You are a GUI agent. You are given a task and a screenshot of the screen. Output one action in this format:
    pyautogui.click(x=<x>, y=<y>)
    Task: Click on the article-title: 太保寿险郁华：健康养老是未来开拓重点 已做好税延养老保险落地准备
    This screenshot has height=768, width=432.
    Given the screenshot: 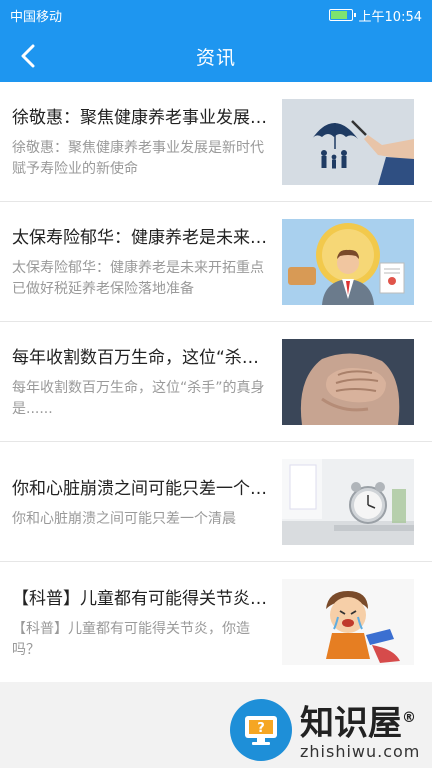 What is the action you would take?
    pyautogui.click(x=141, y=238)
    